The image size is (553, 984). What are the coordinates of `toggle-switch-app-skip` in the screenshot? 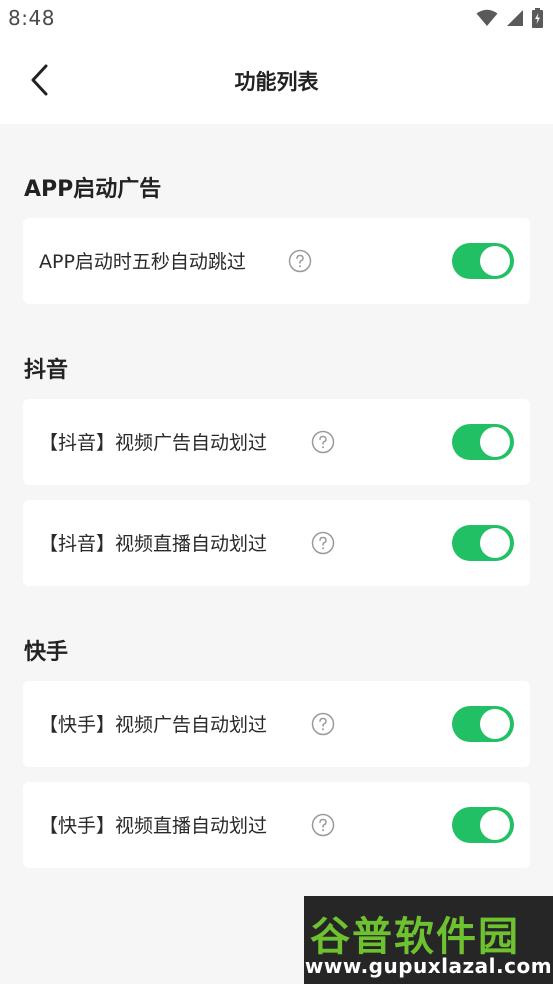 It's located at (483, 261).